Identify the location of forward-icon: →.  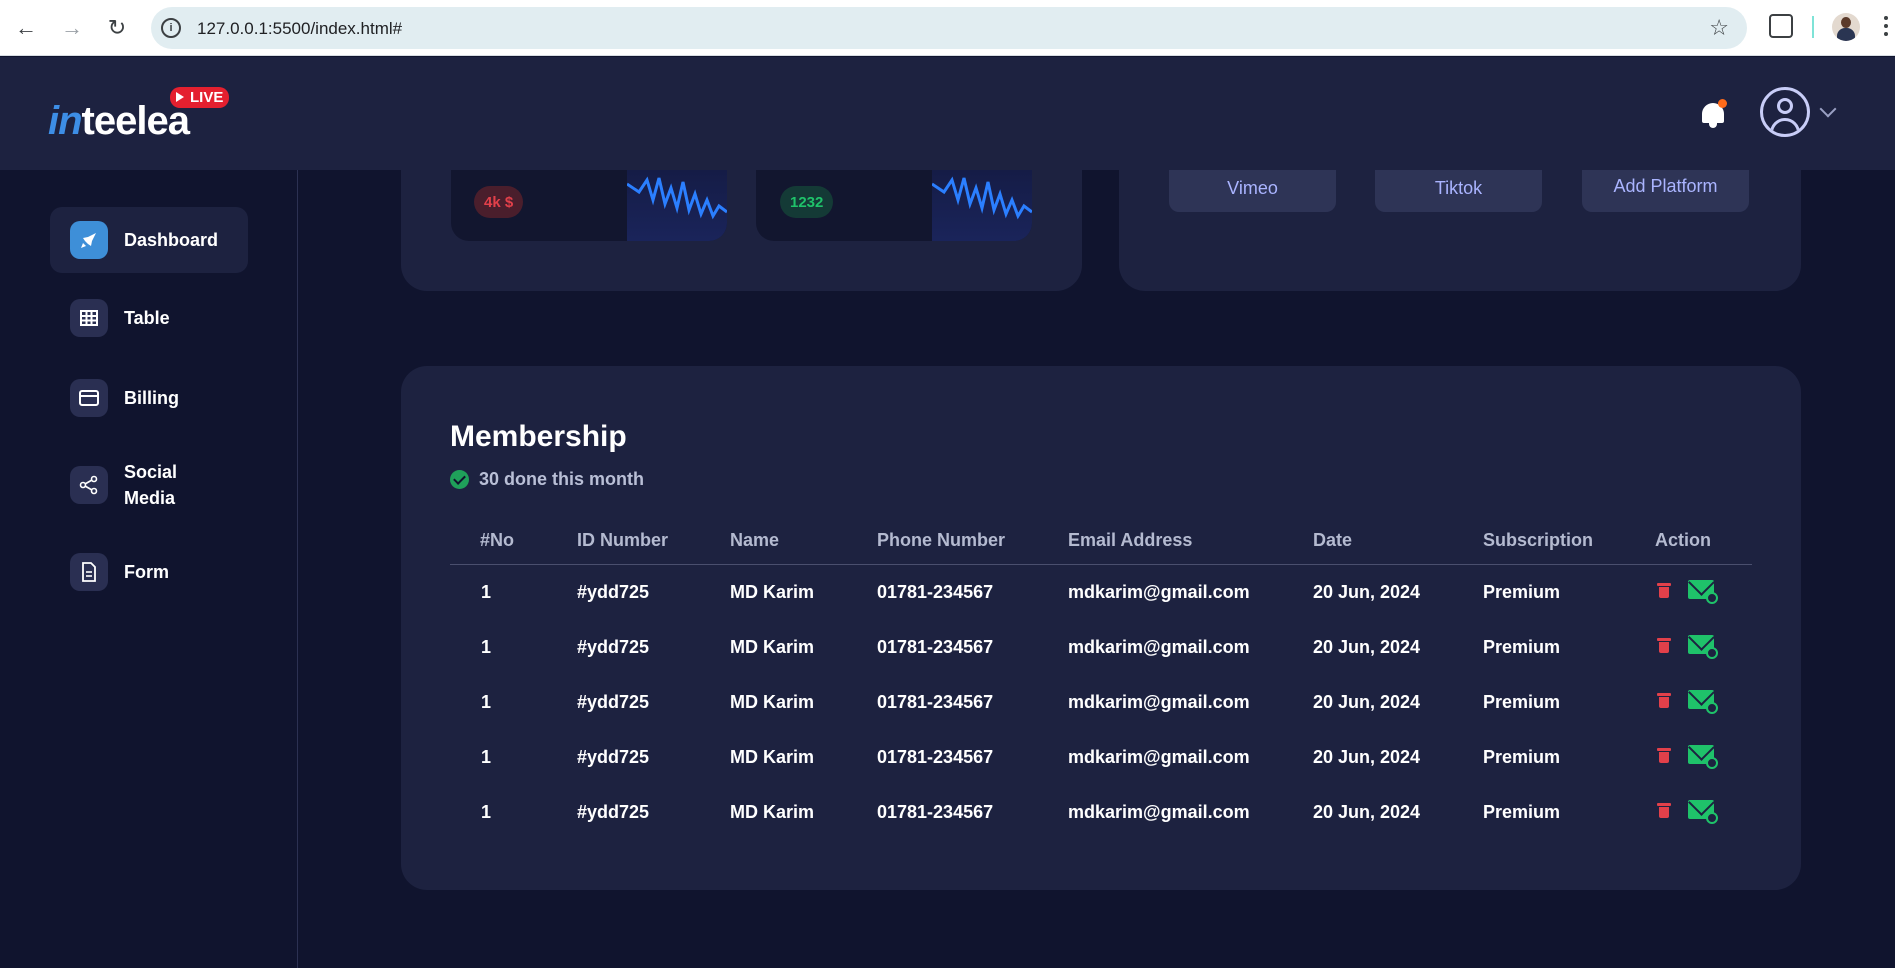
(72, 28).